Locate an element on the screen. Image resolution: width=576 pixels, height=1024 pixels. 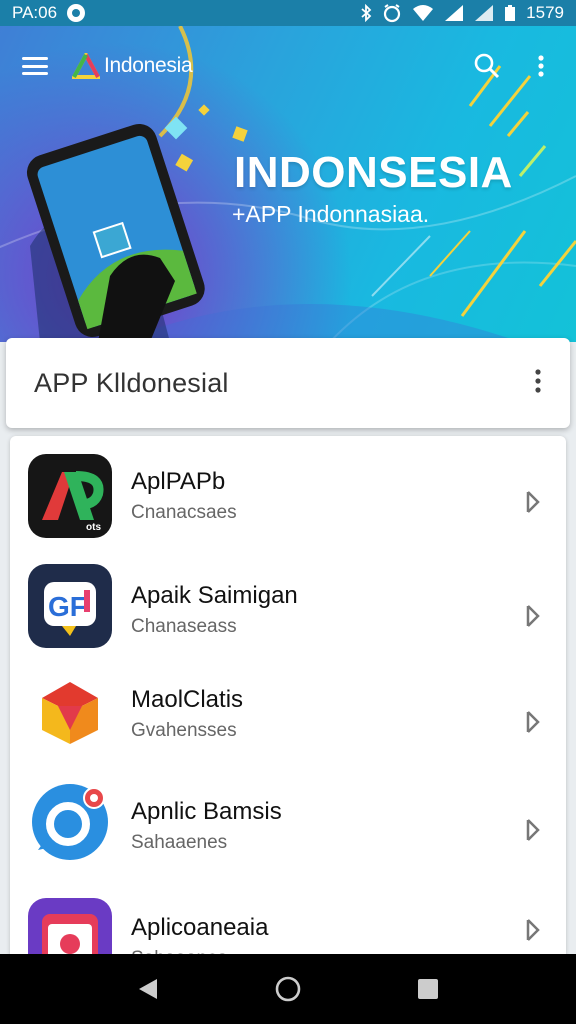
menu-icon is located at coordinates (35, 66).